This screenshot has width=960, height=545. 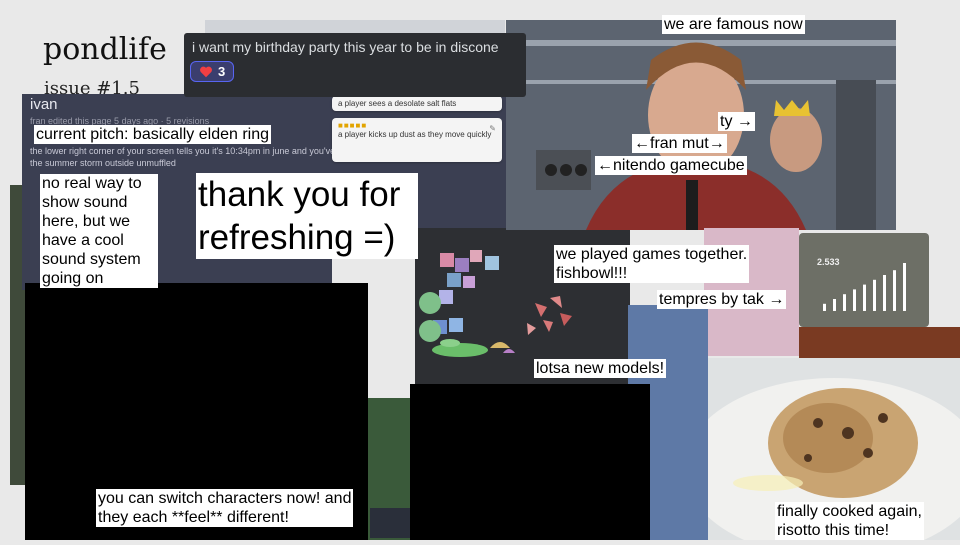 I want to click on edit-pencil-icon: ✎, so click(x=492, y=128).